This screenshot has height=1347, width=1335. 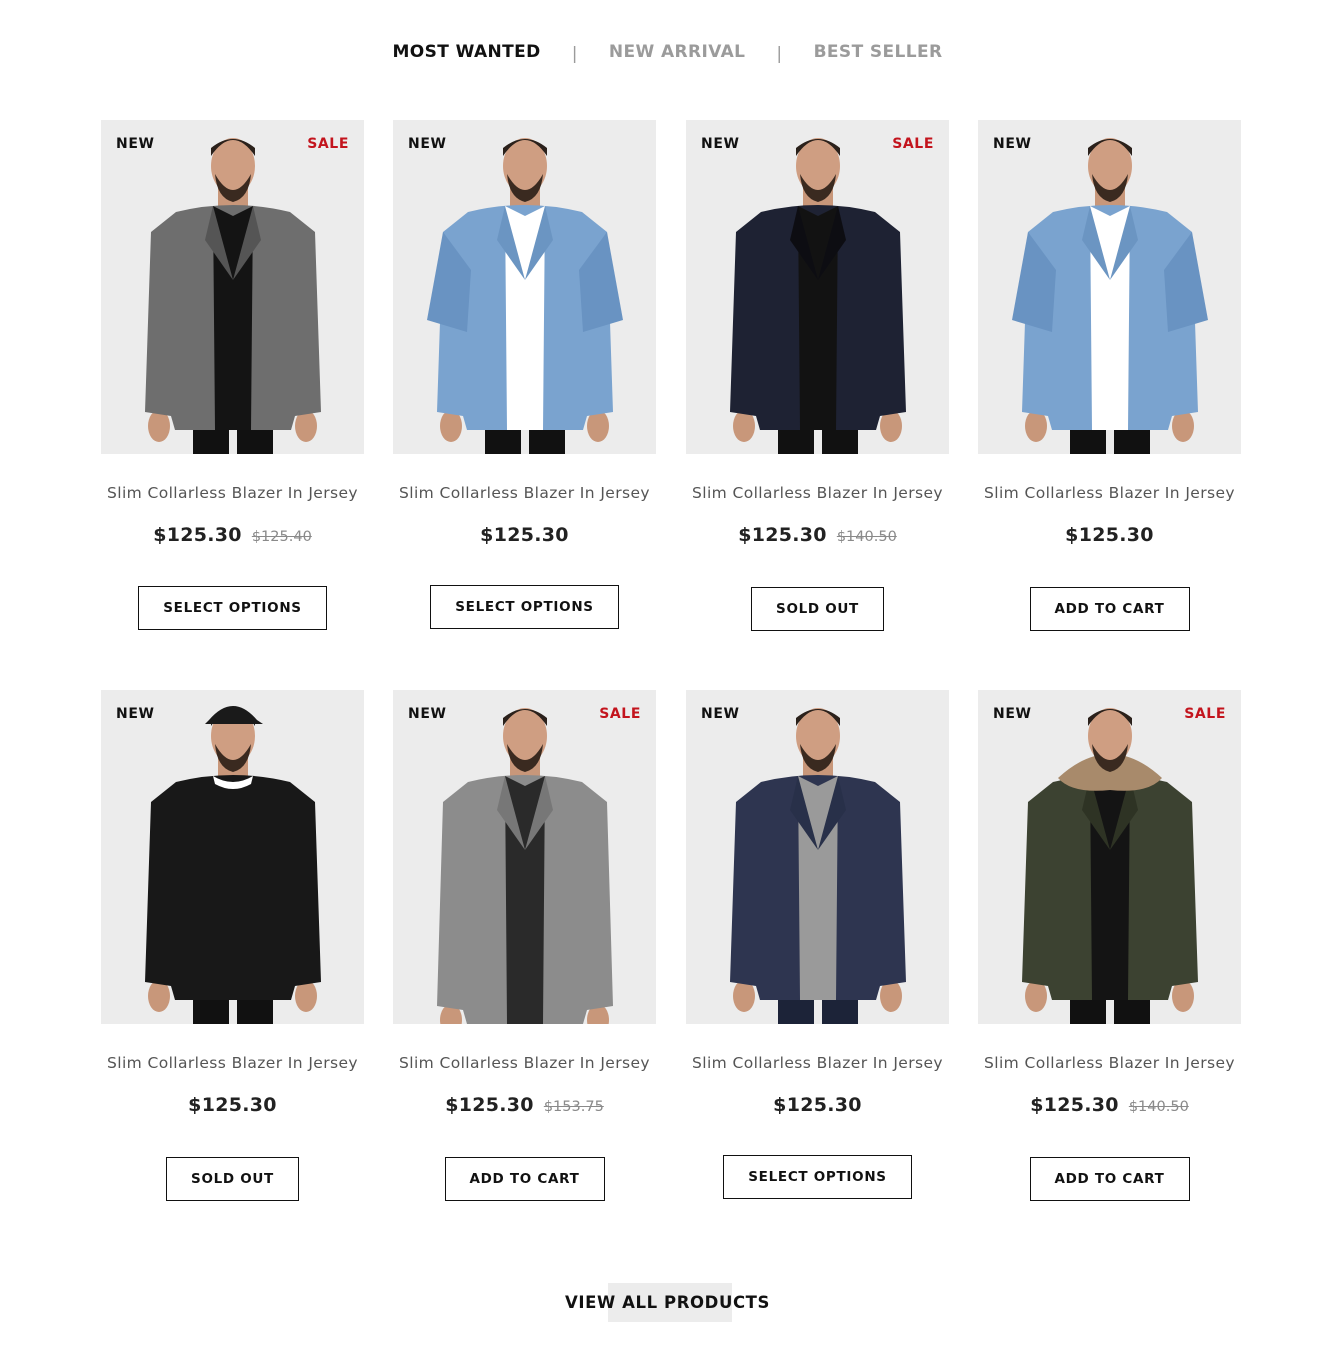 I want to click on product-prices: $125.30 $153.75, so click(x=524, y=1105).